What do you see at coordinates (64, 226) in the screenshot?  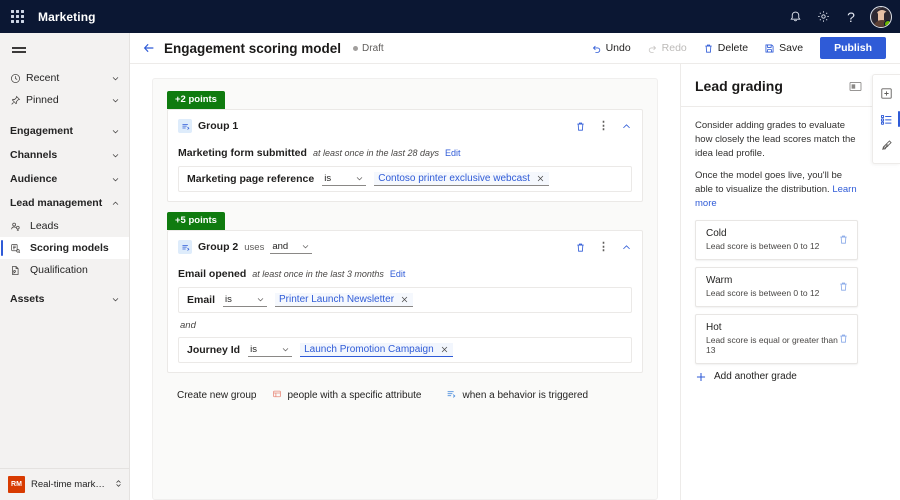 I see `sidebar-item-leads: Leads` at bounding box center [64, 226].